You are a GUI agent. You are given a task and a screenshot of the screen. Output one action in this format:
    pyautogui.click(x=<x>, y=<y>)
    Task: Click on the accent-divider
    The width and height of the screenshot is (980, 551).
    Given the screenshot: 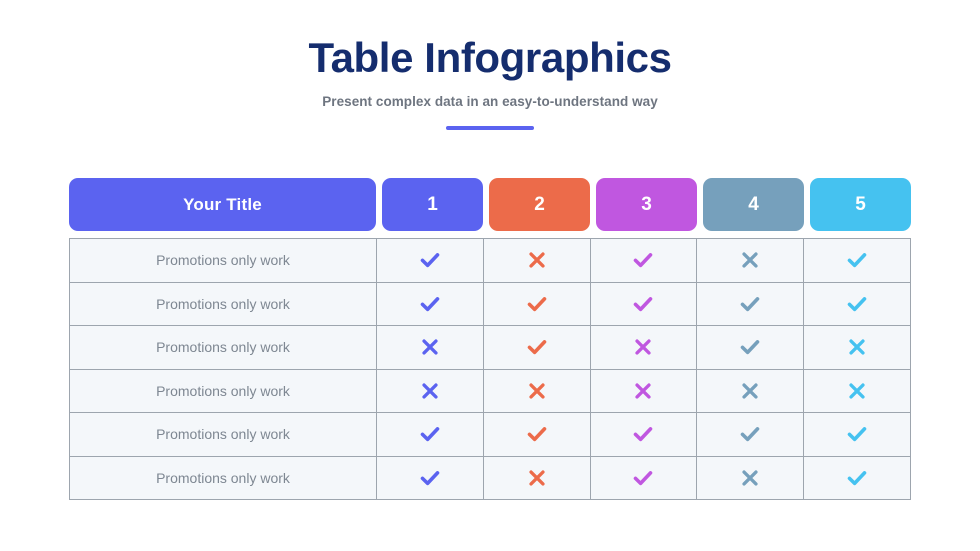 What is the action you would take?
    pyautogui.click(x=490, y=128)
    